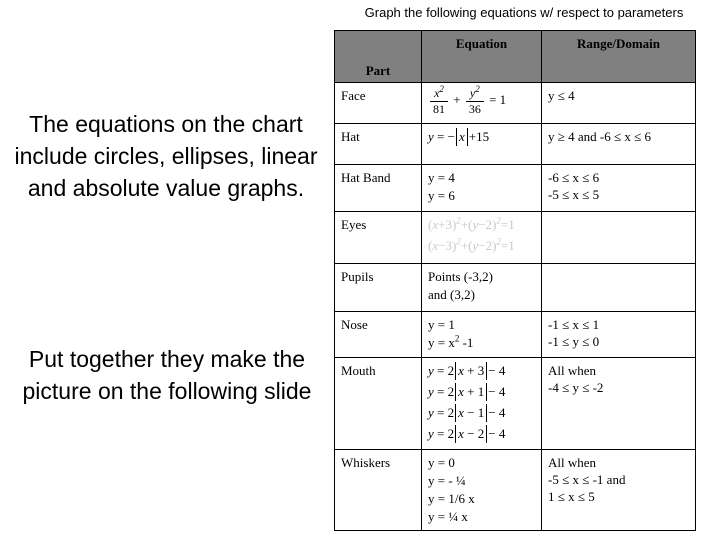 This screenshot has height=540, width=720. What do you see at coordinates (447, 480) in the screenshot?
I see `equation-line: y = - ¼` at bounding box center [447, 480].